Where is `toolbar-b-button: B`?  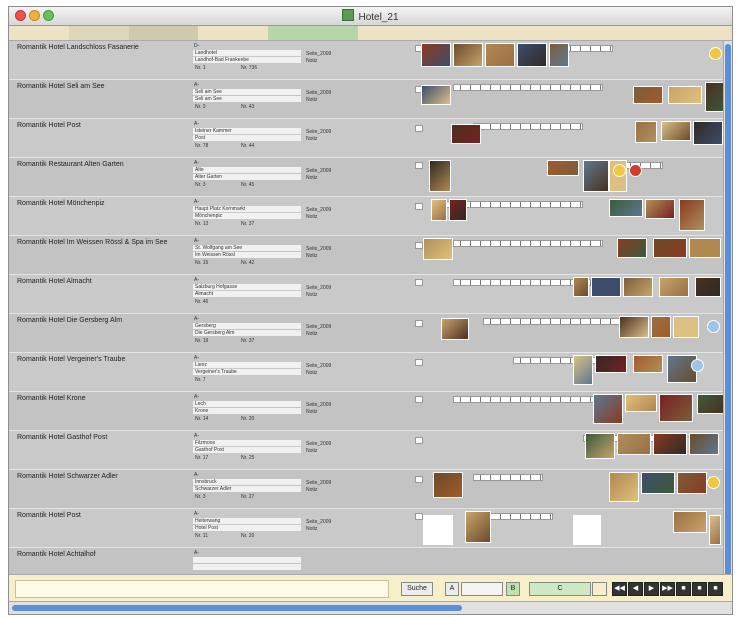
toolbar-b-button: B is located at coordinates (513, 589).